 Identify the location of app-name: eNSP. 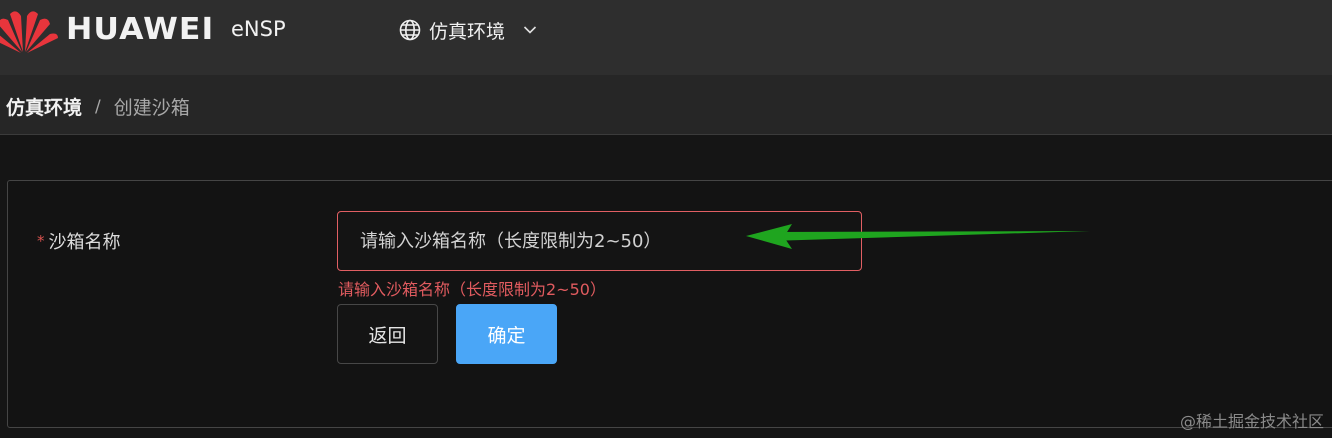
(258, 29).